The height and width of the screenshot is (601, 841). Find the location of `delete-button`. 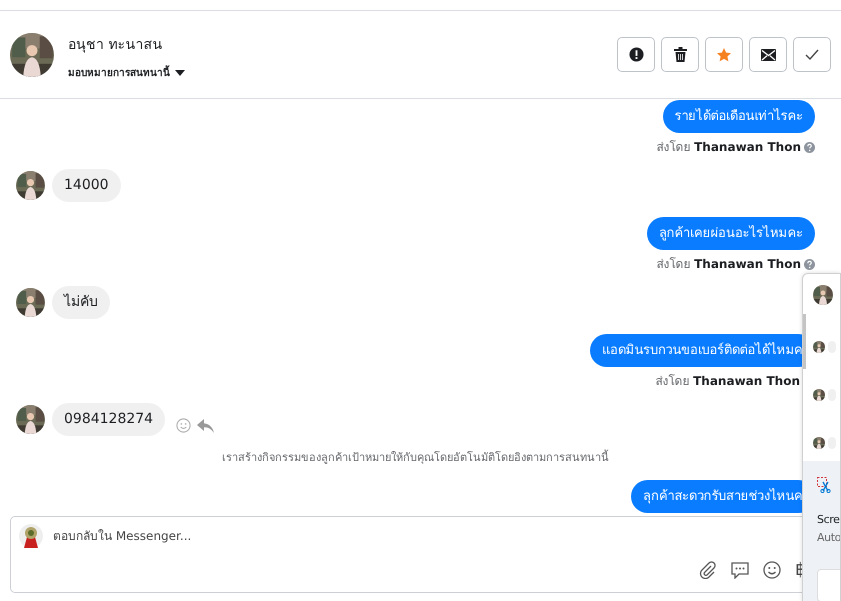

delete-button is located at coordinates (680, 54).